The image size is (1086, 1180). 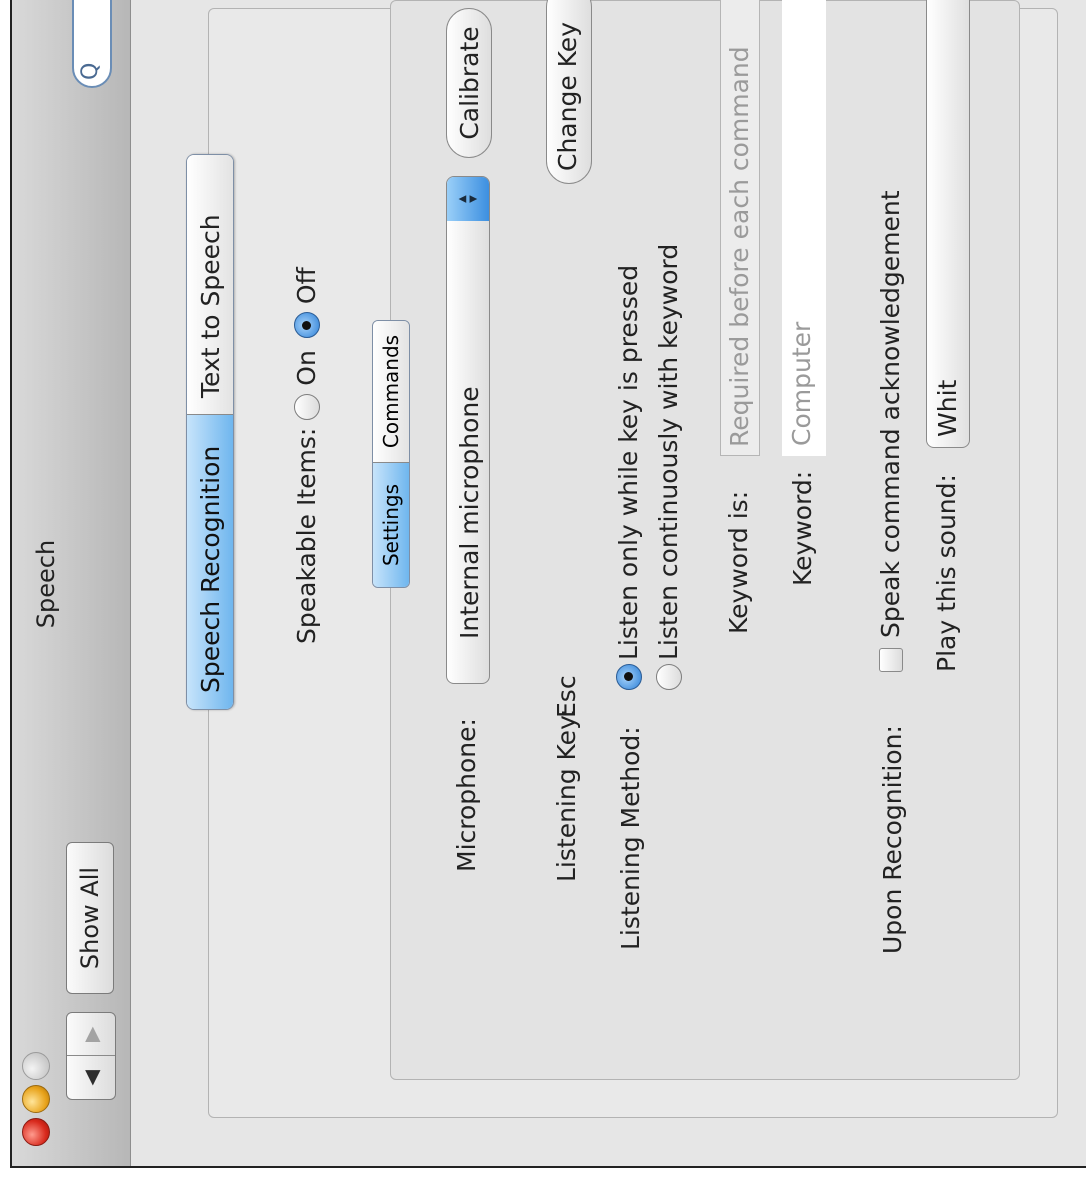 What do you see at coordinates (391, 525) in the screenshot?
I see `tab-settings: Settings` at bounding box center [391, 525].